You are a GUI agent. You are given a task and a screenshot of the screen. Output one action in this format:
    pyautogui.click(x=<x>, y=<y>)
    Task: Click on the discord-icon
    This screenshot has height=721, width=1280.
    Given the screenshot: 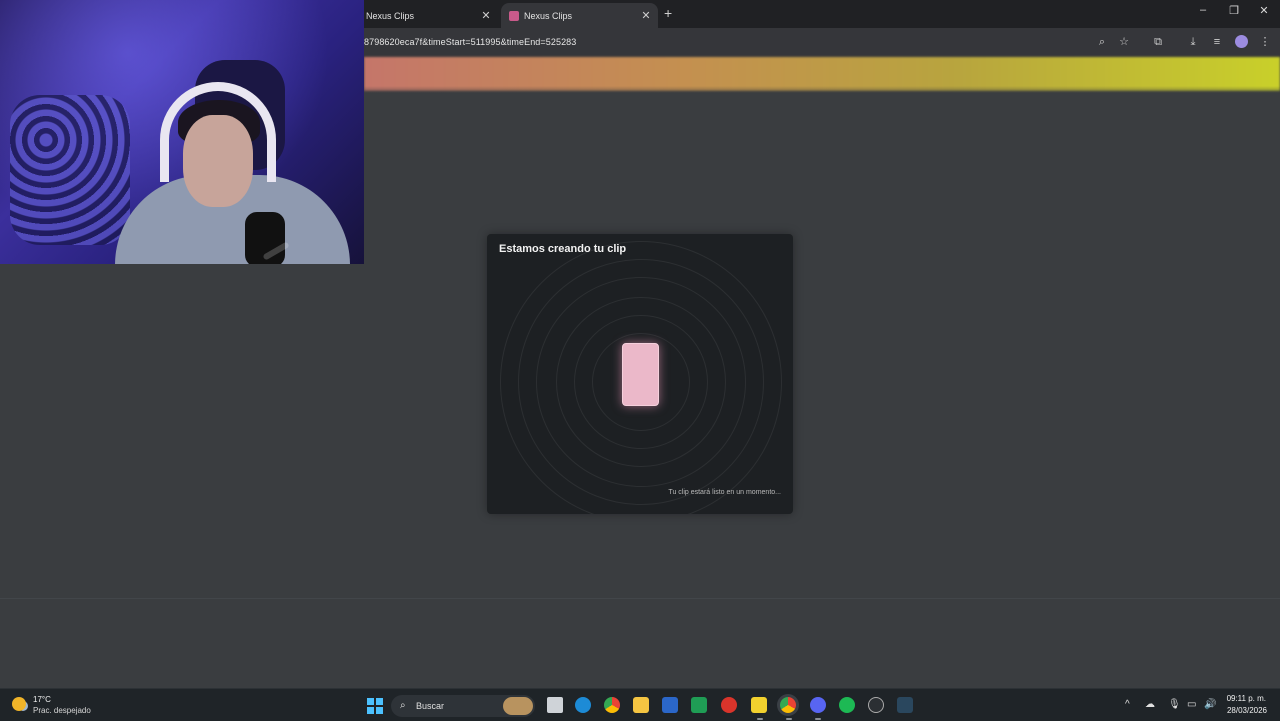 What is the action you would take?
    pyautogui.click(x=818, y=705)
    